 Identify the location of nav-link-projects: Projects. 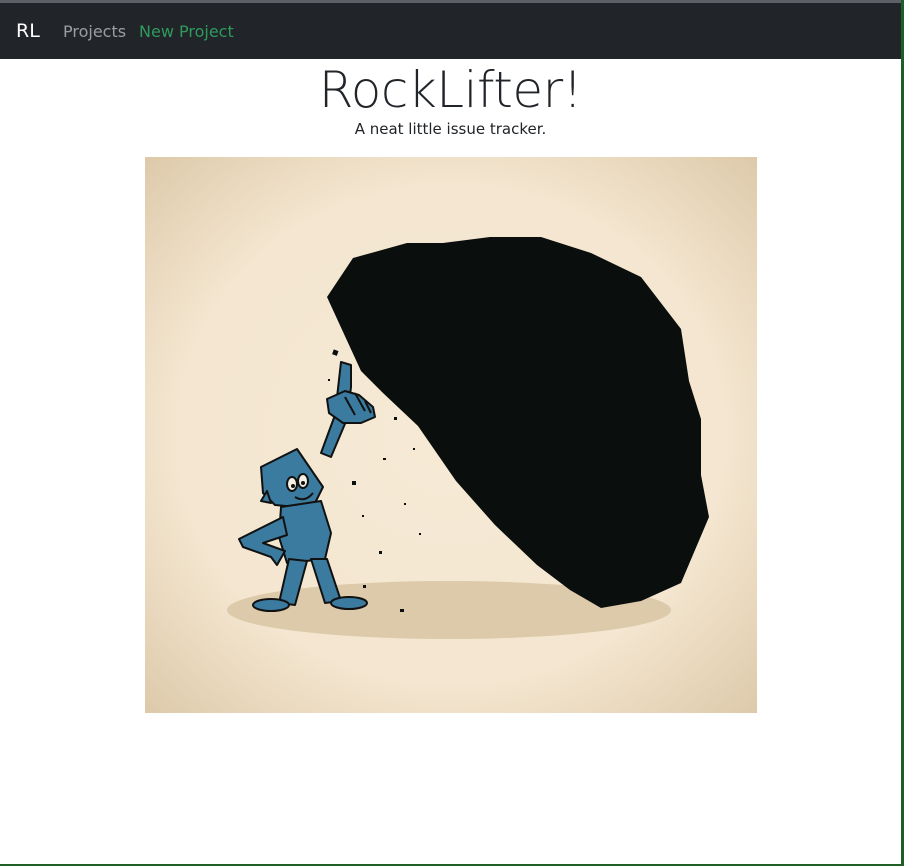
(94, 32).